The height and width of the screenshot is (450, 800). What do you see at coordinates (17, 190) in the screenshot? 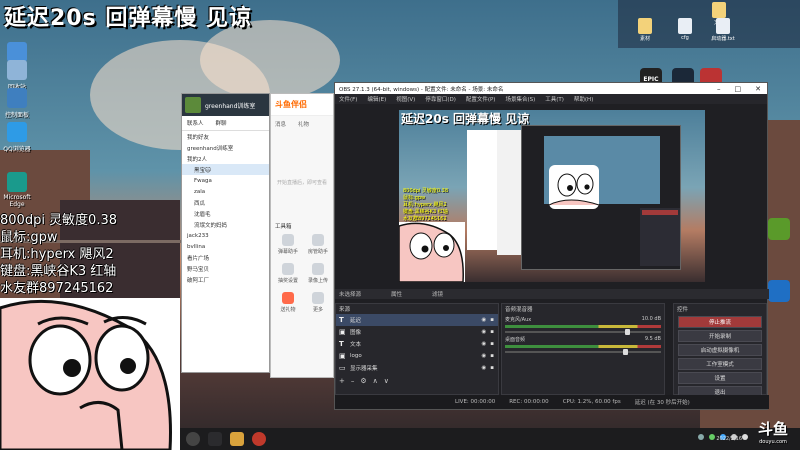
I see `desktop-icon: Microsoft Edge` at bounding box center [17, 190].